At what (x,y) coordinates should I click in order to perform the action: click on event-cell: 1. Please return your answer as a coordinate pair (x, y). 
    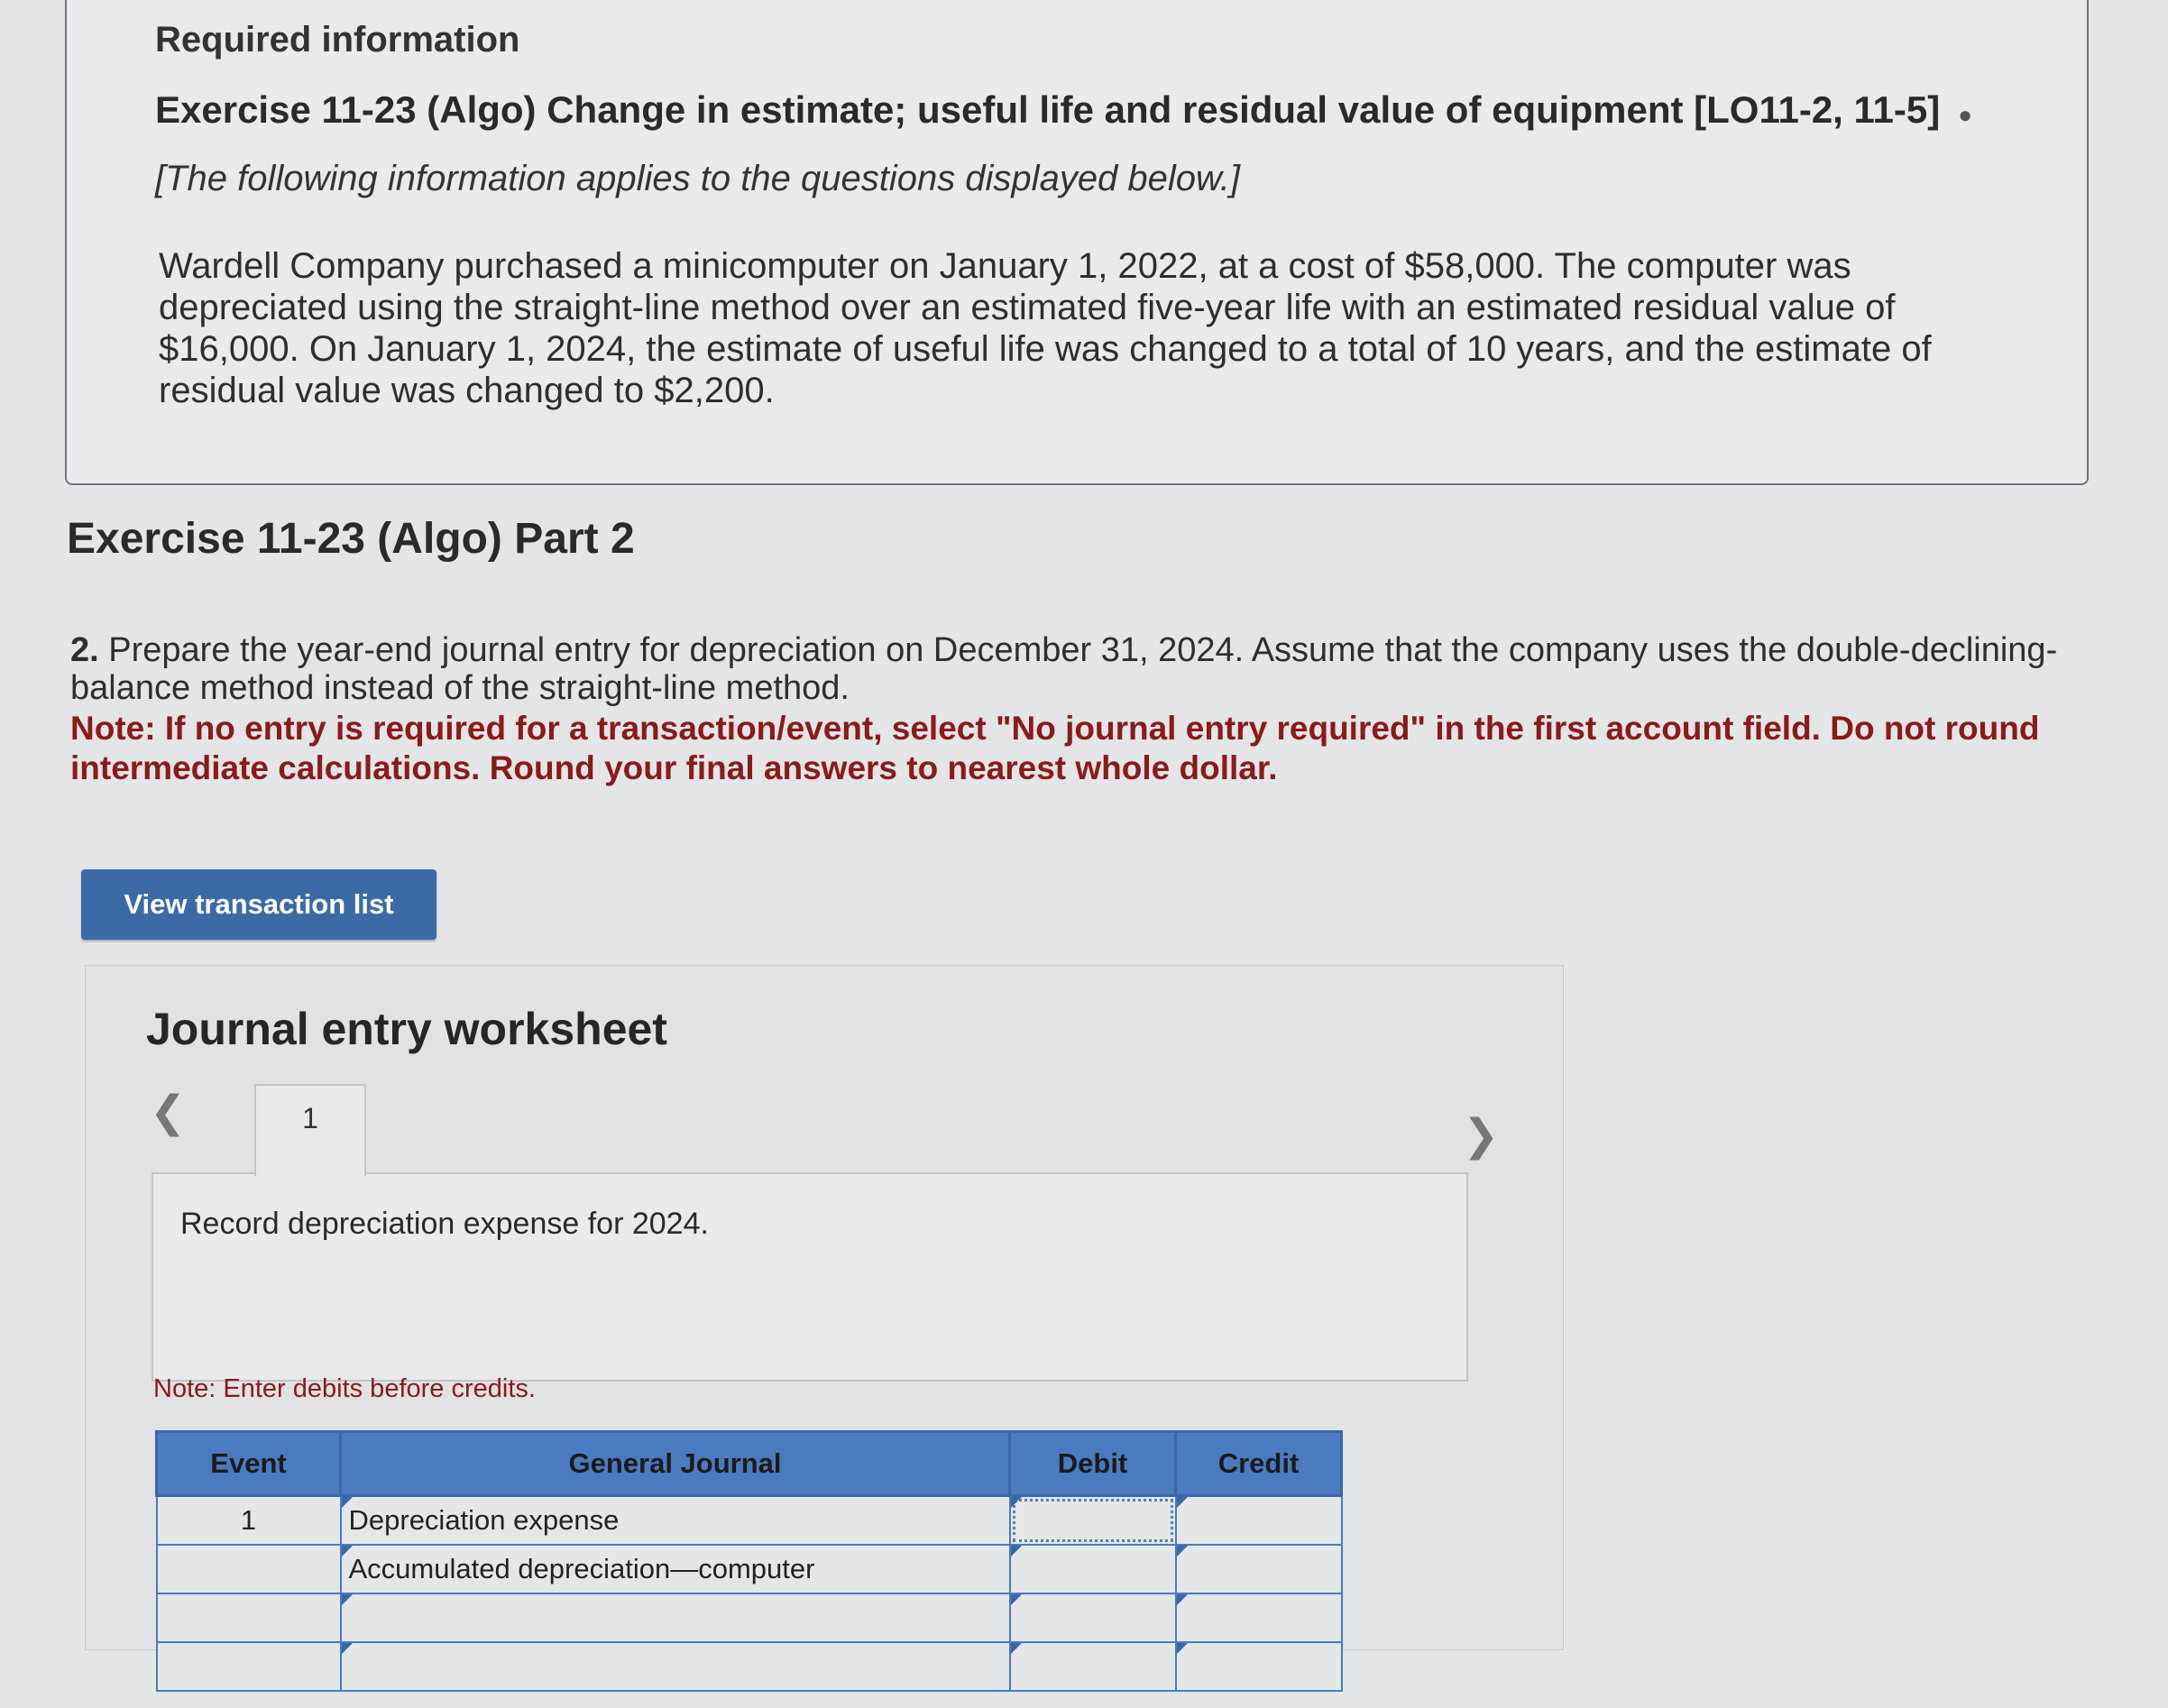
    Looking at the image, I should click on (248, 1520).